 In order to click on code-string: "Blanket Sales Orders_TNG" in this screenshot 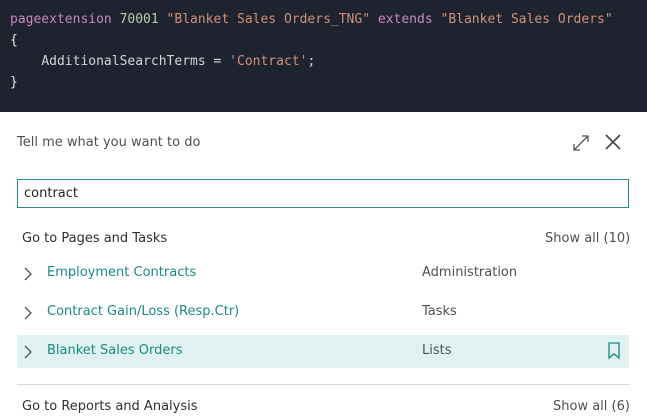, I will do `click(268, 19)`.